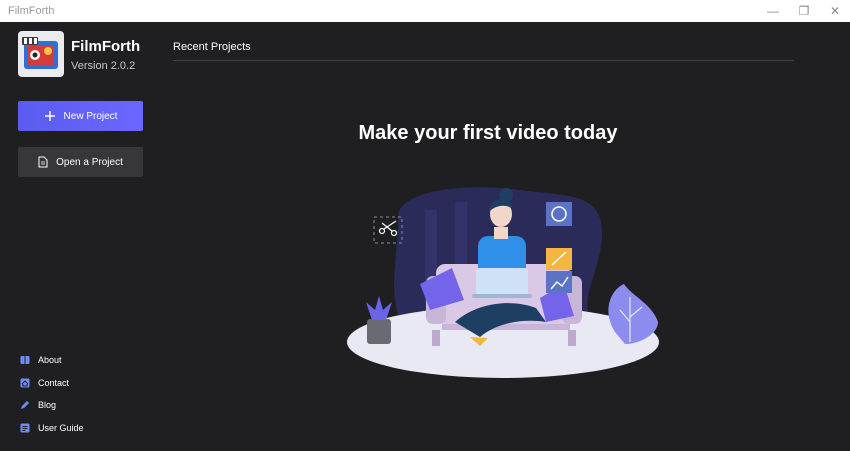 The image size is (850, 451). Describe the element at coordinates (835, 11) in the screenshot. I see `close-button: ✕` at that location.